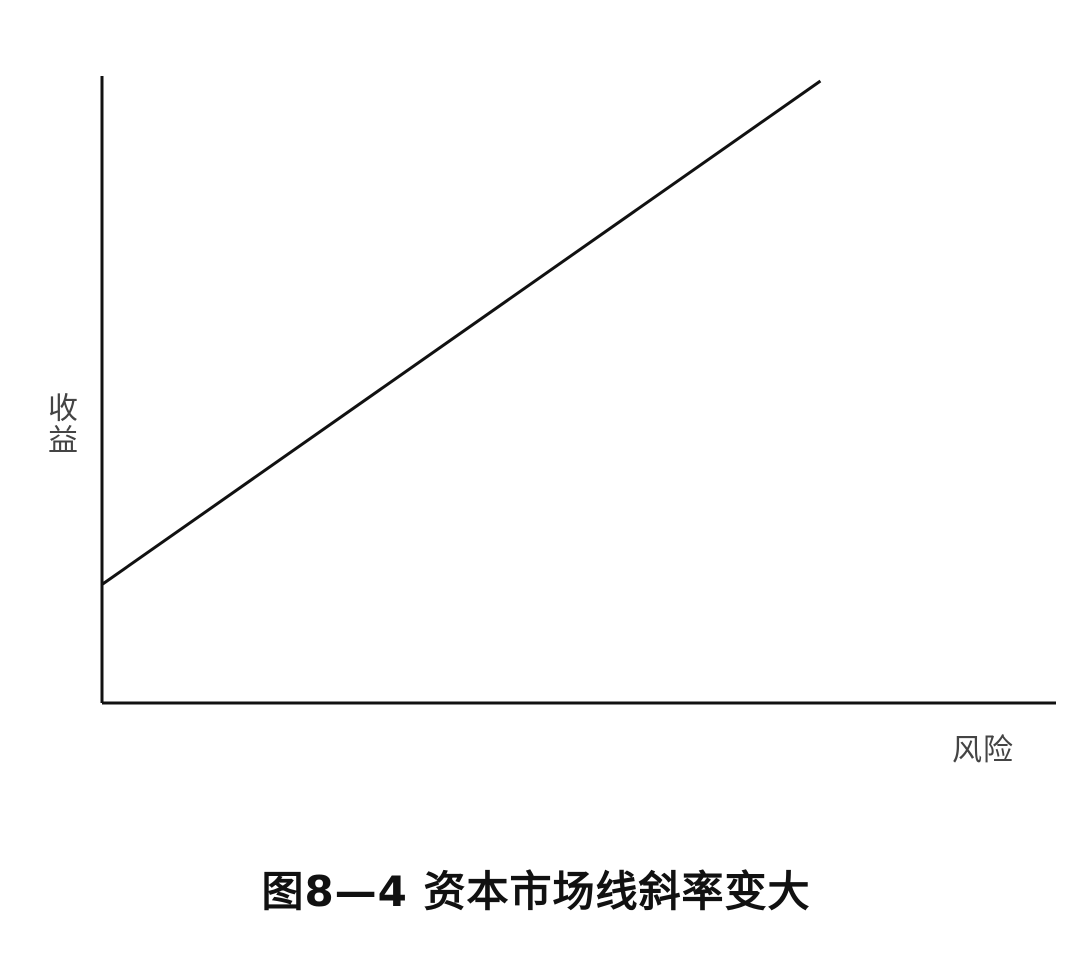 The width and height of the screenshot is (1072, 964). What do you see at coordinates (59, 424) in the screenshot?
I see `y-axis-label: 收益` at bounding box center [59, 424].